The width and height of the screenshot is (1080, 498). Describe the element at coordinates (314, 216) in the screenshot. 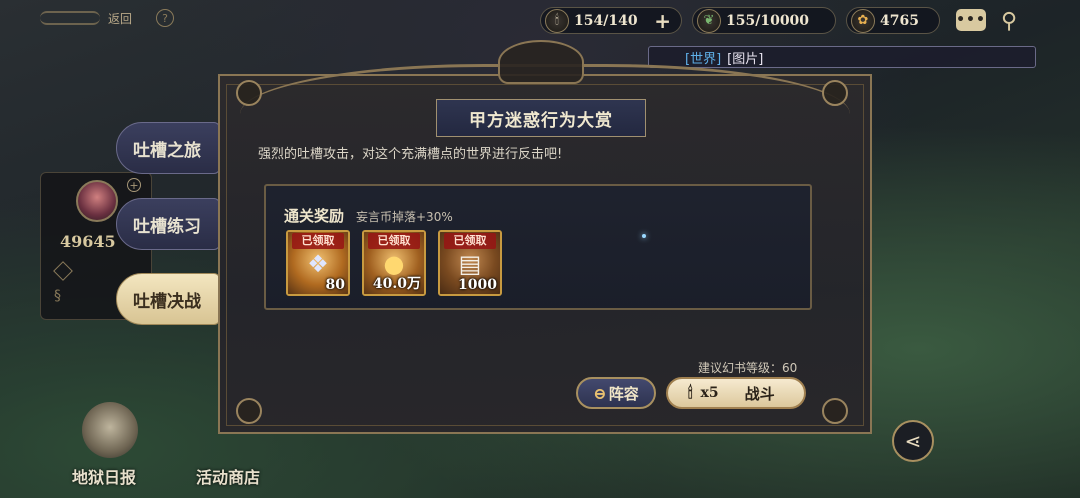

I see `reward-title: 通关奖励` at that location.